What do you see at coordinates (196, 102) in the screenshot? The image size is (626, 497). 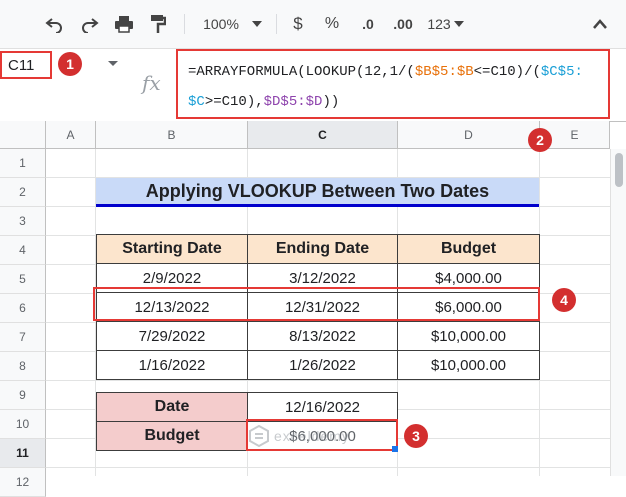 I see `formula-ref: $C` at bounding box center [196, 102].